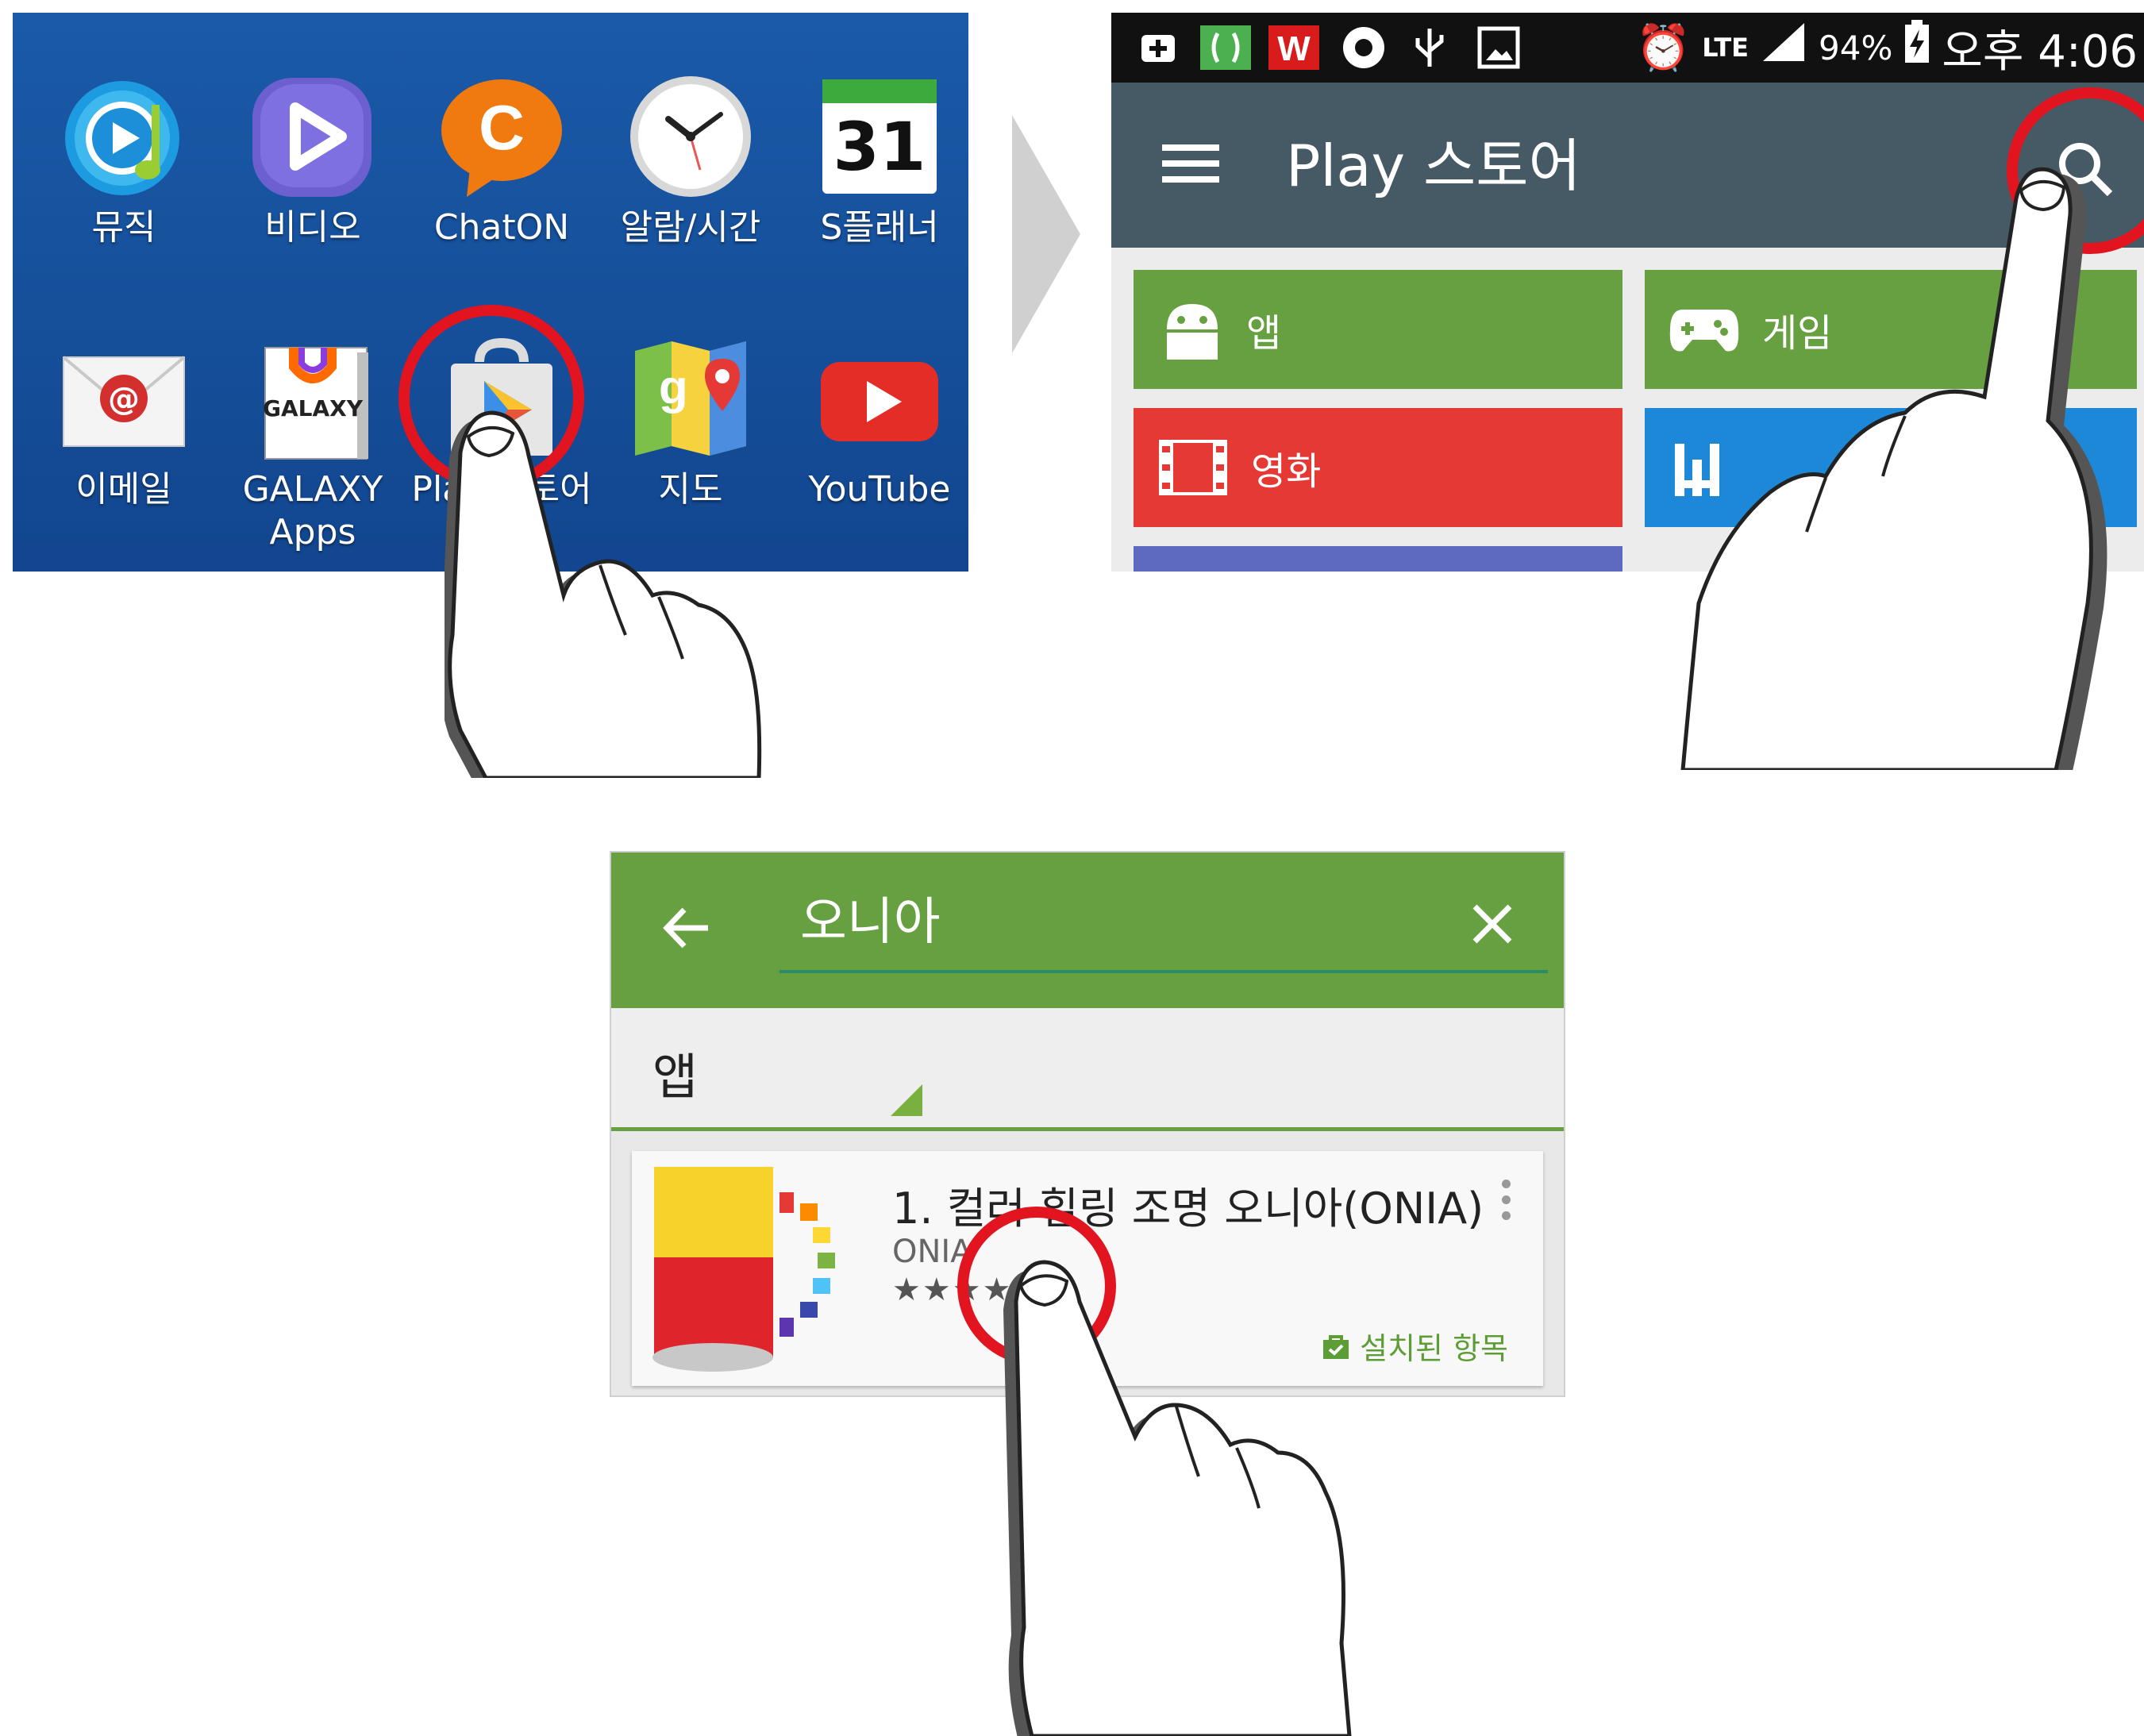 This screenshot has height=1736, width=2144. I want to click on status-right: ⏰ LTE 94% 오후 4:06, so click(1887, 47).